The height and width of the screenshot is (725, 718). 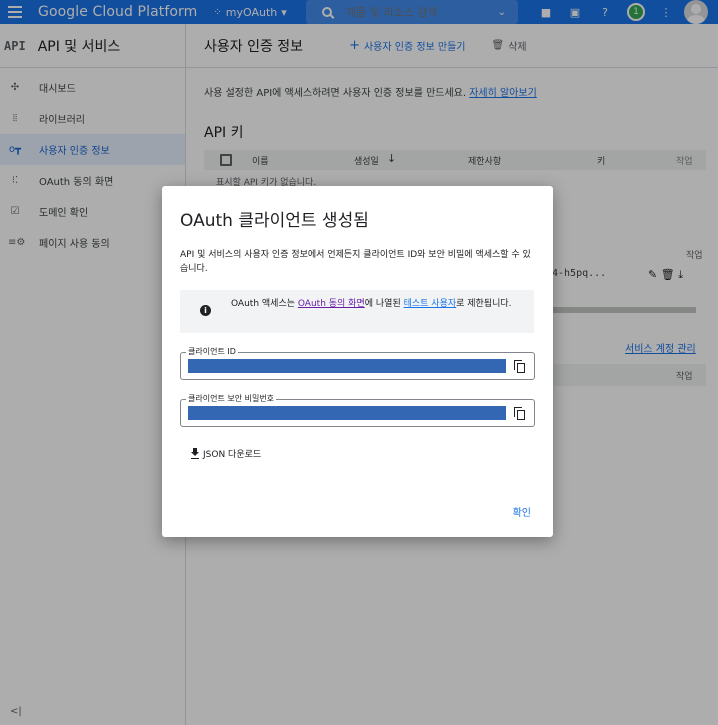 What do you see at coordinates (430, 304) in the screenshot?
I see `test-users-link: 테스트 사용자` at bounding box center [430, 304].